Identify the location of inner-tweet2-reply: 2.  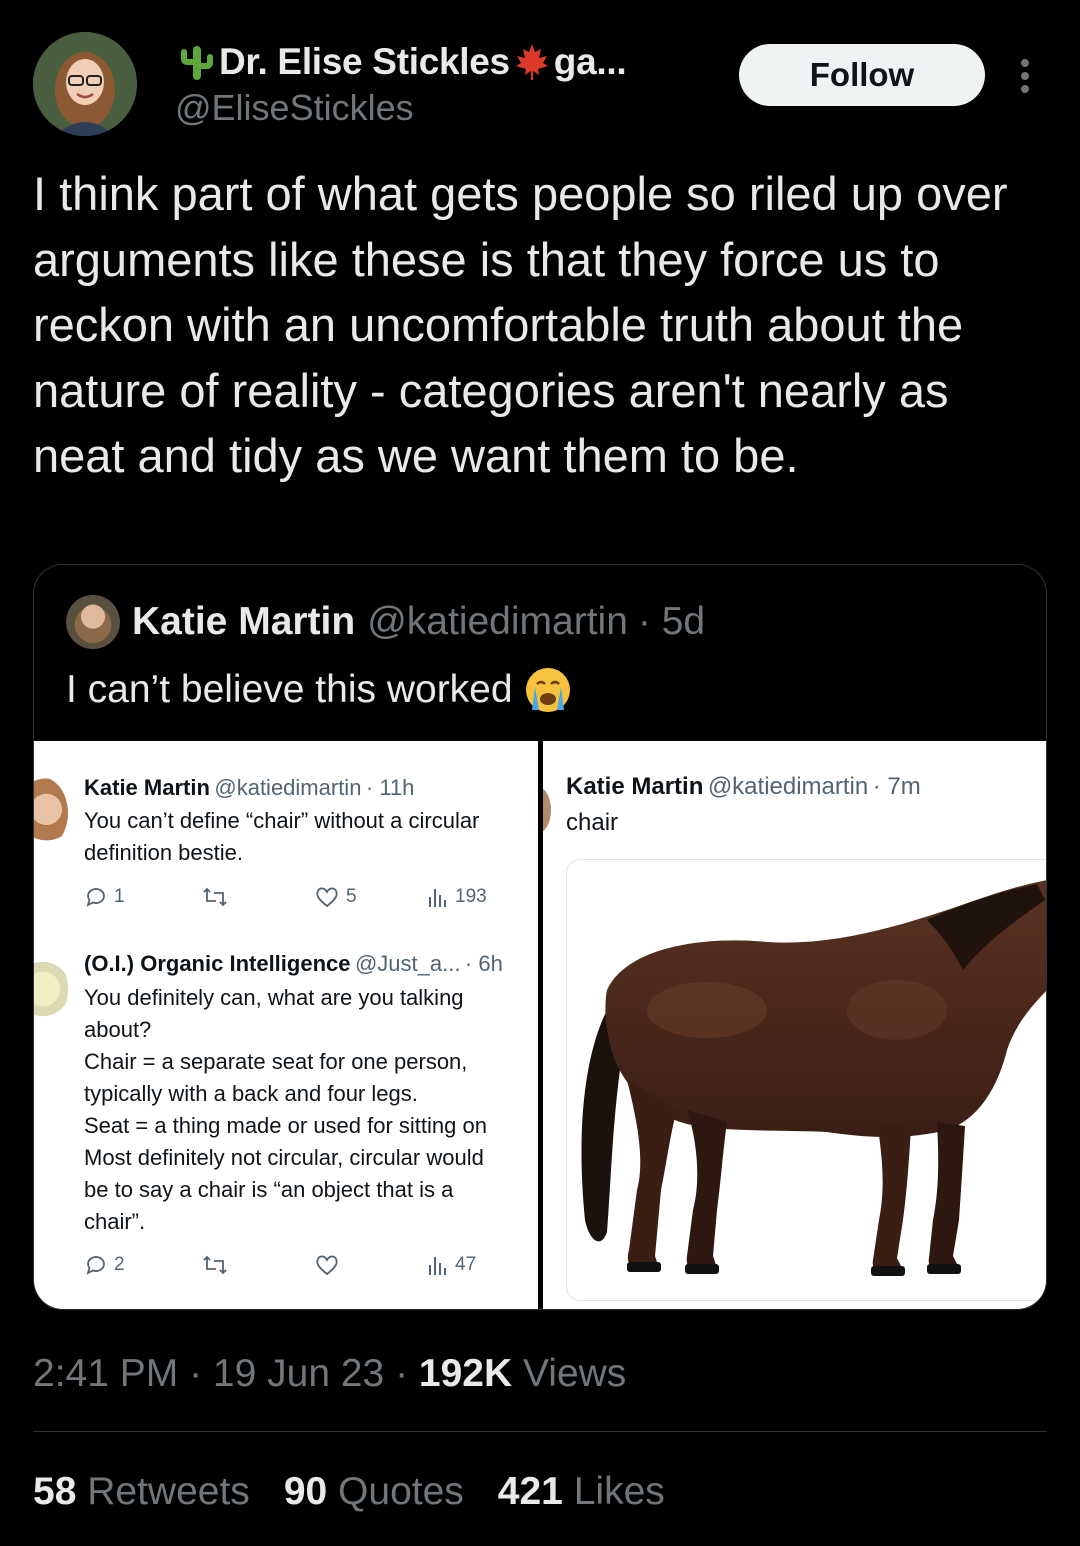
(104, 1265).